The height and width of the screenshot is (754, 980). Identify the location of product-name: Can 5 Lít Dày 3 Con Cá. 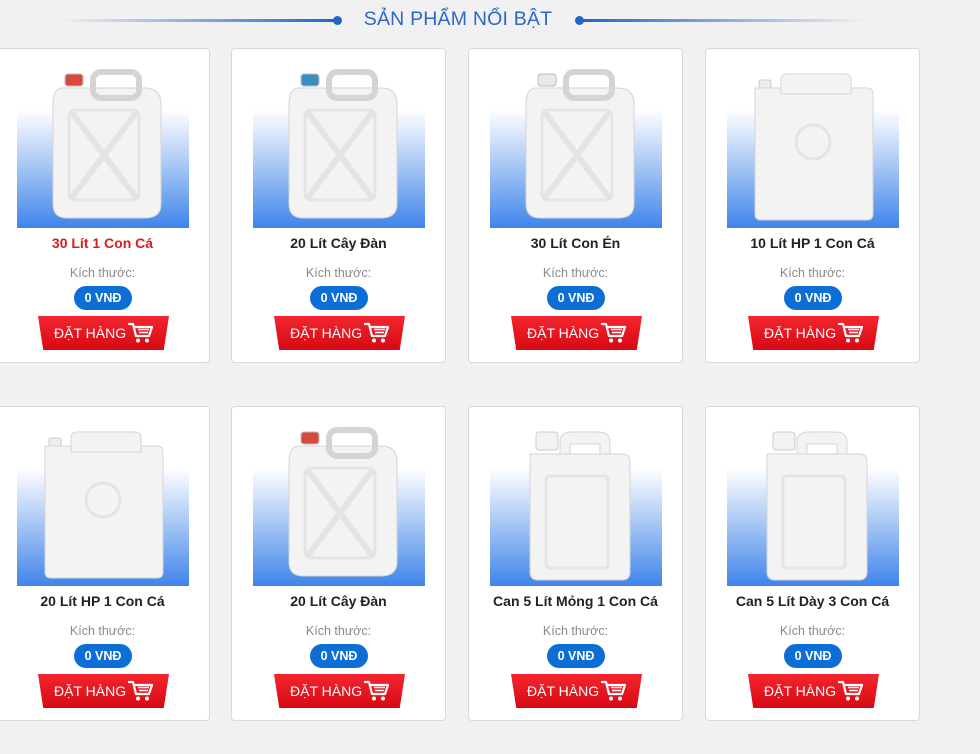
(812, 601).